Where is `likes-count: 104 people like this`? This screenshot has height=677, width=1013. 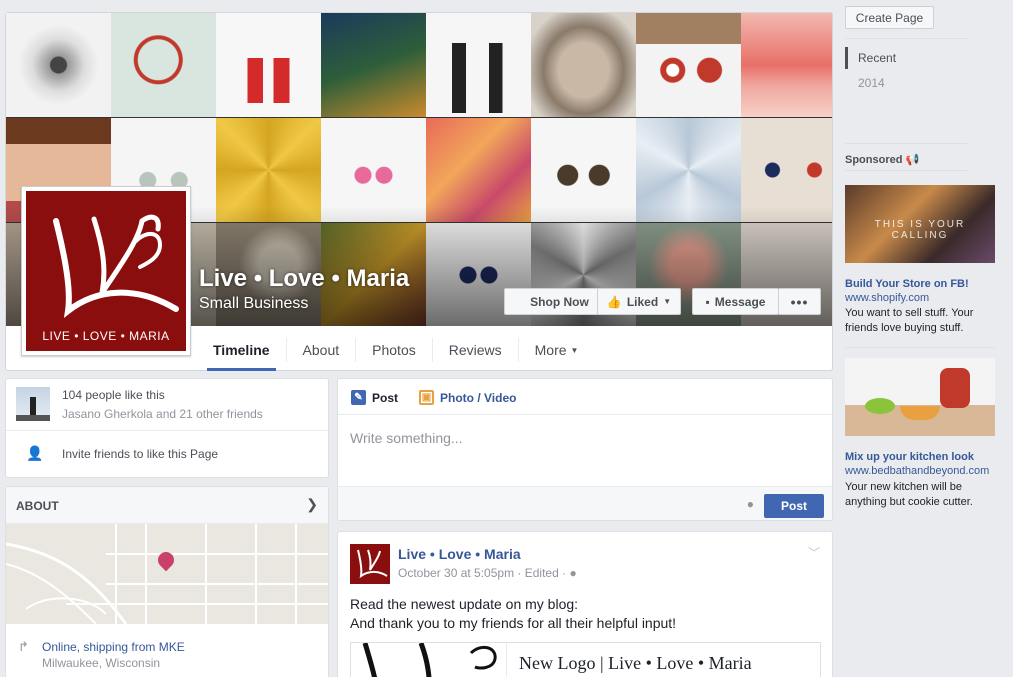 likes-count: 104 people like this is located at coordinates (113, 395).